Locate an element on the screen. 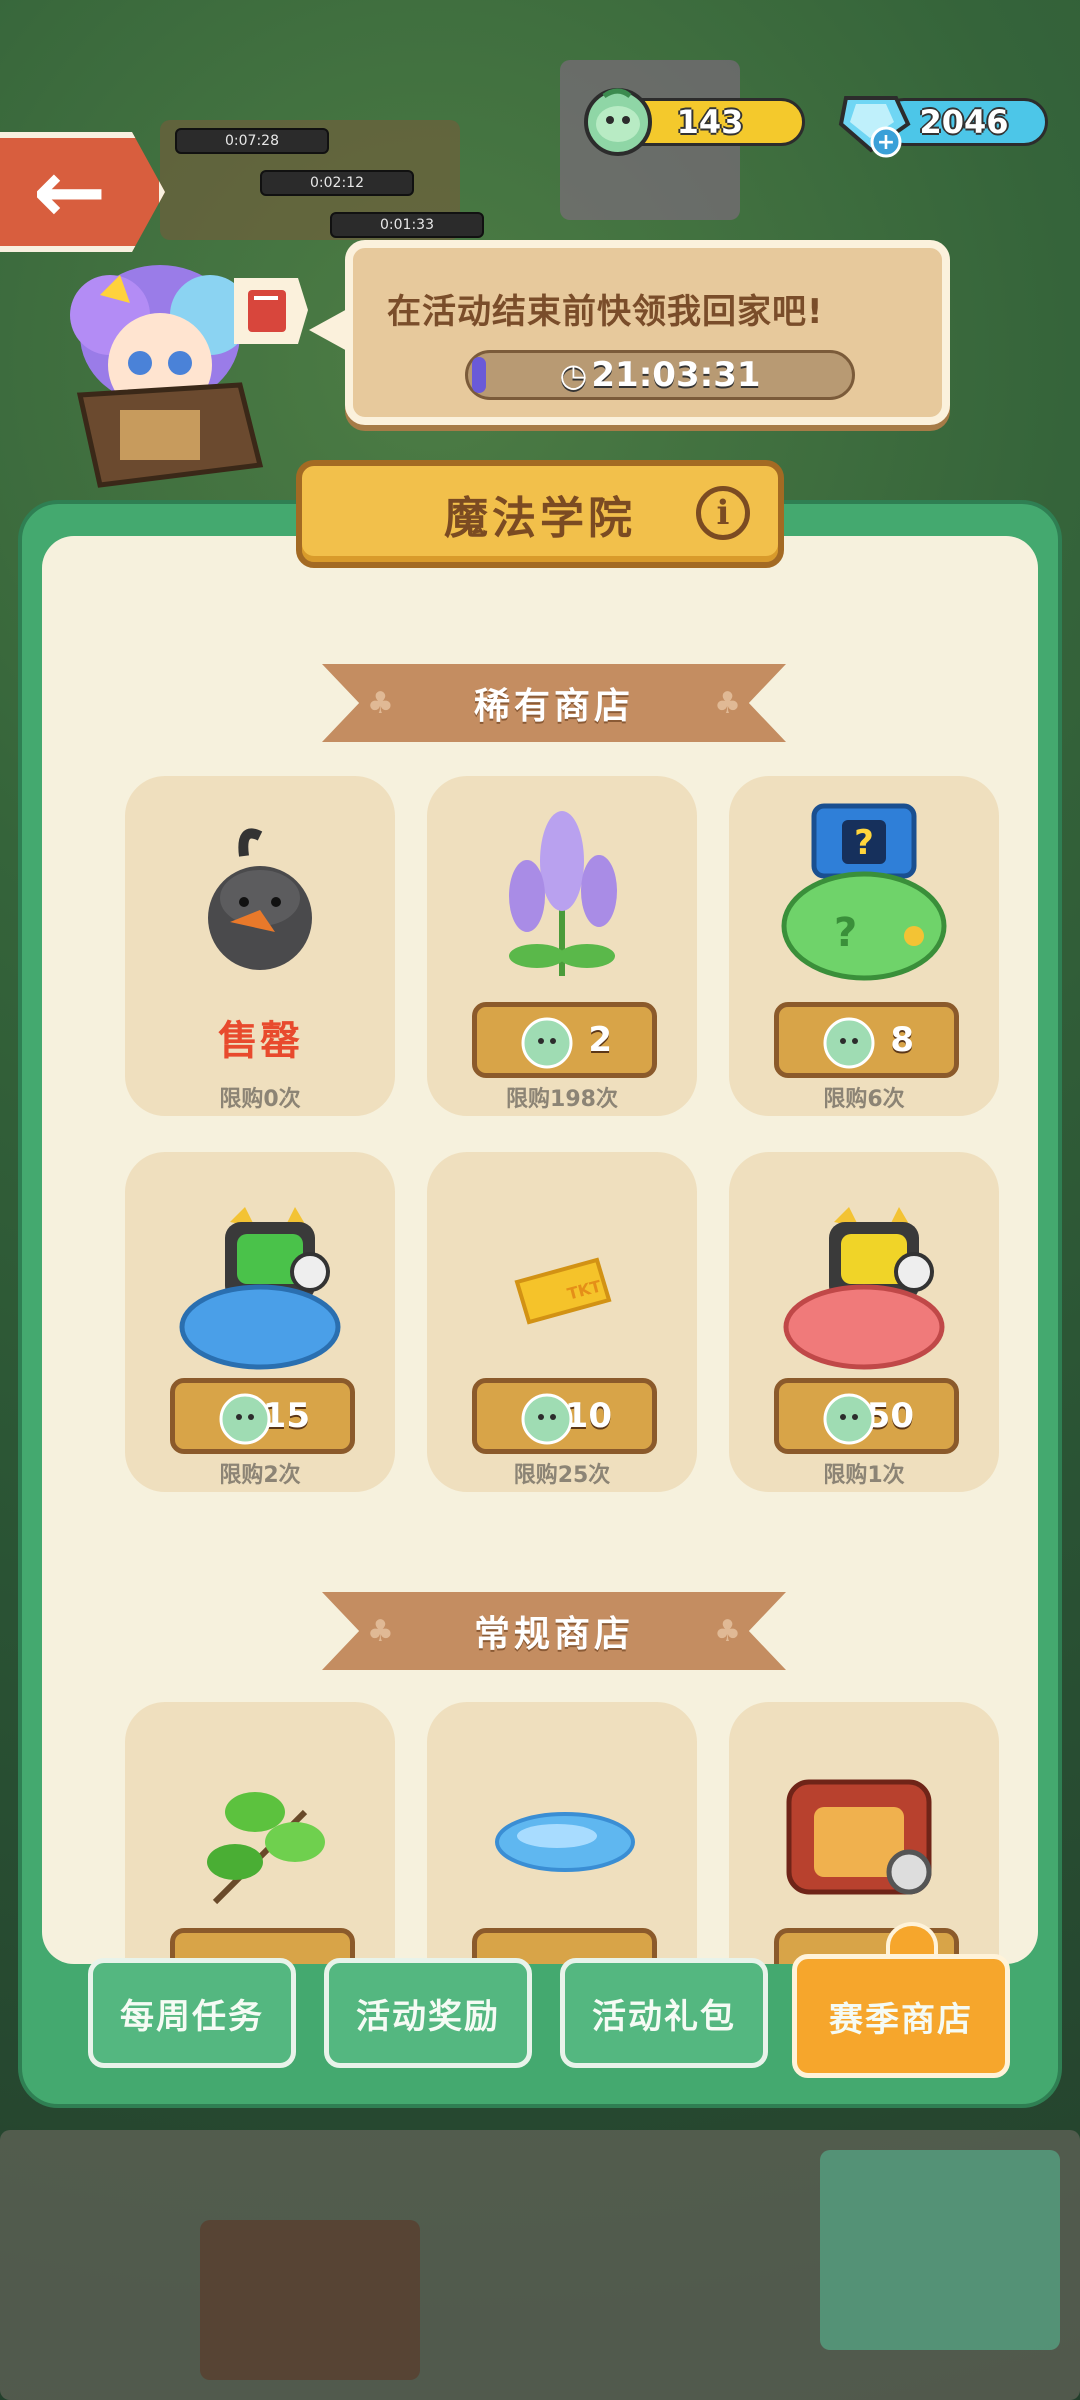 Image resolution: width=1080 pixels, height=2400 pixels. purchase-limit: 限购1次 is located at coordinates (864, 1475).